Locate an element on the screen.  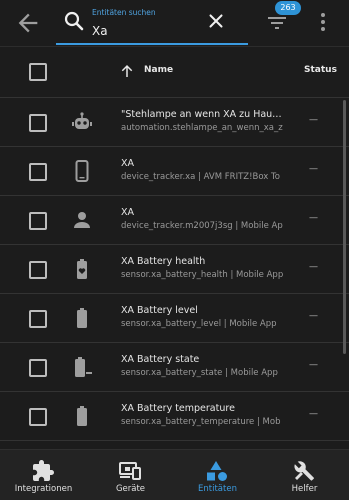
select-all-checkbox is located at coordinates (38, 72).